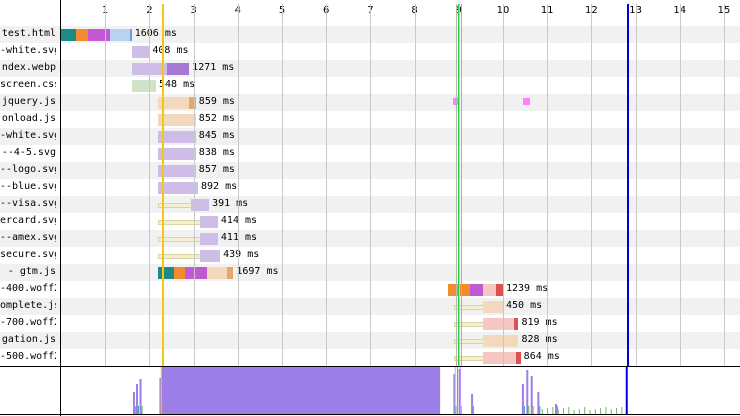  What do you see at coordinates (527, 288) in the screenshot?
I see `request-duration: 1239 ms` at bounding box center [527, 288].